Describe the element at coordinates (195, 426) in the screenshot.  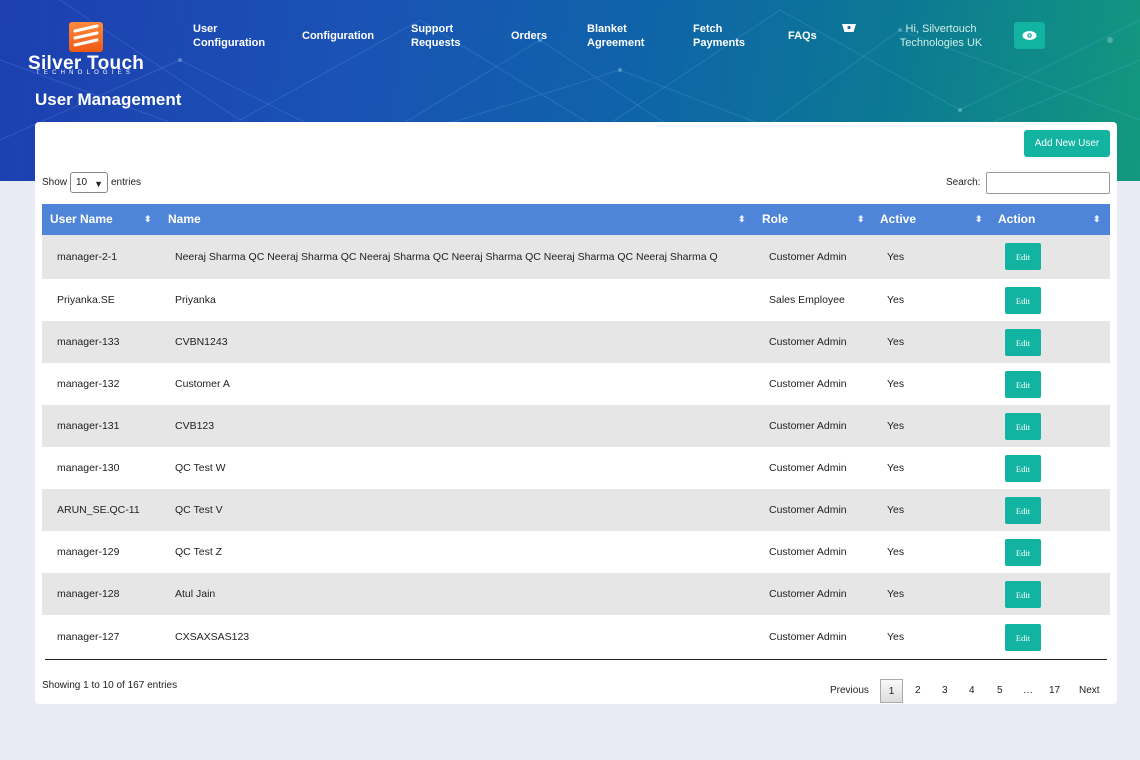
I see `cell-name: CVB123` at that location.